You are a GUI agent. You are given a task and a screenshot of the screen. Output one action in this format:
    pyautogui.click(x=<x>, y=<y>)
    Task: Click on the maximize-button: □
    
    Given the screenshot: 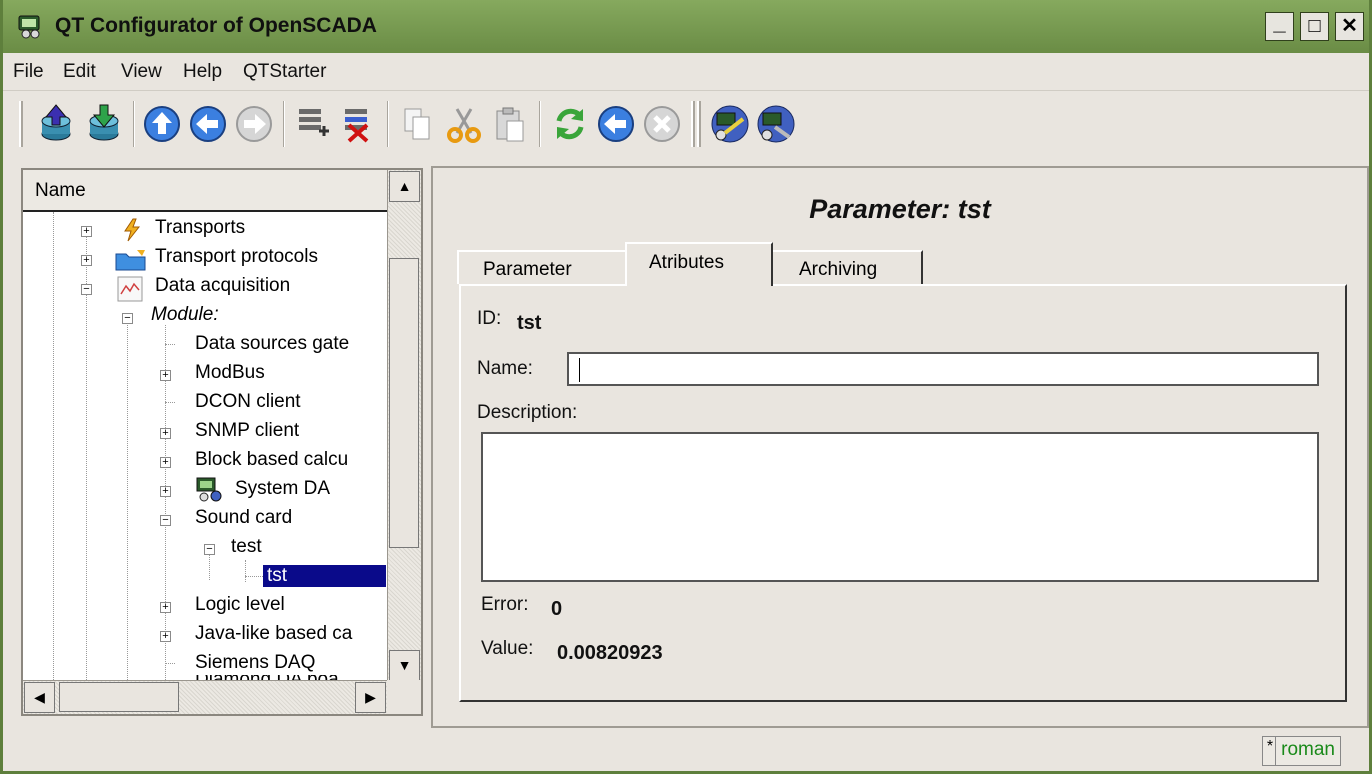 What is the action you would take?
    pyautogui.click(x=1314, y=26)
    